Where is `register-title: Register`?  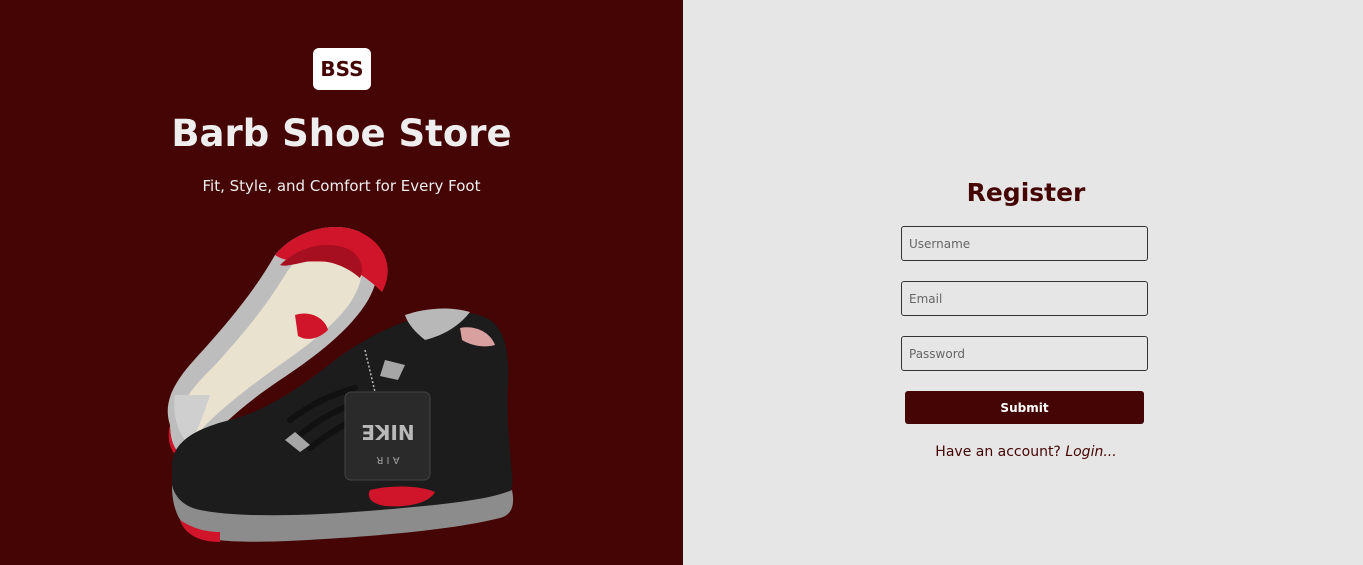
register-title: Register is located at coordinates (1026, 192).